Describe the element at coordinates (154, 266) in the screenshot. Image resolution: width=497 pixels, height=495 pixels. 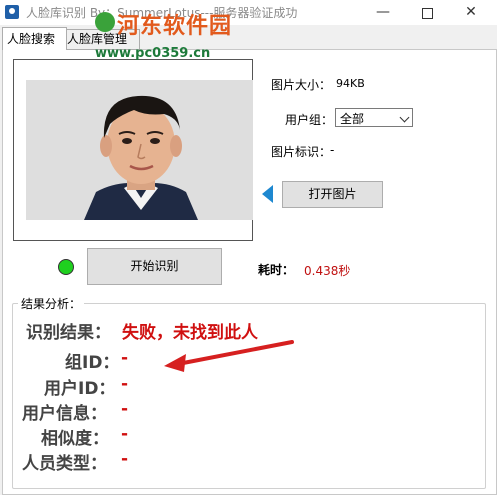
I see `start-recognition-button: 开始识别` at that location.